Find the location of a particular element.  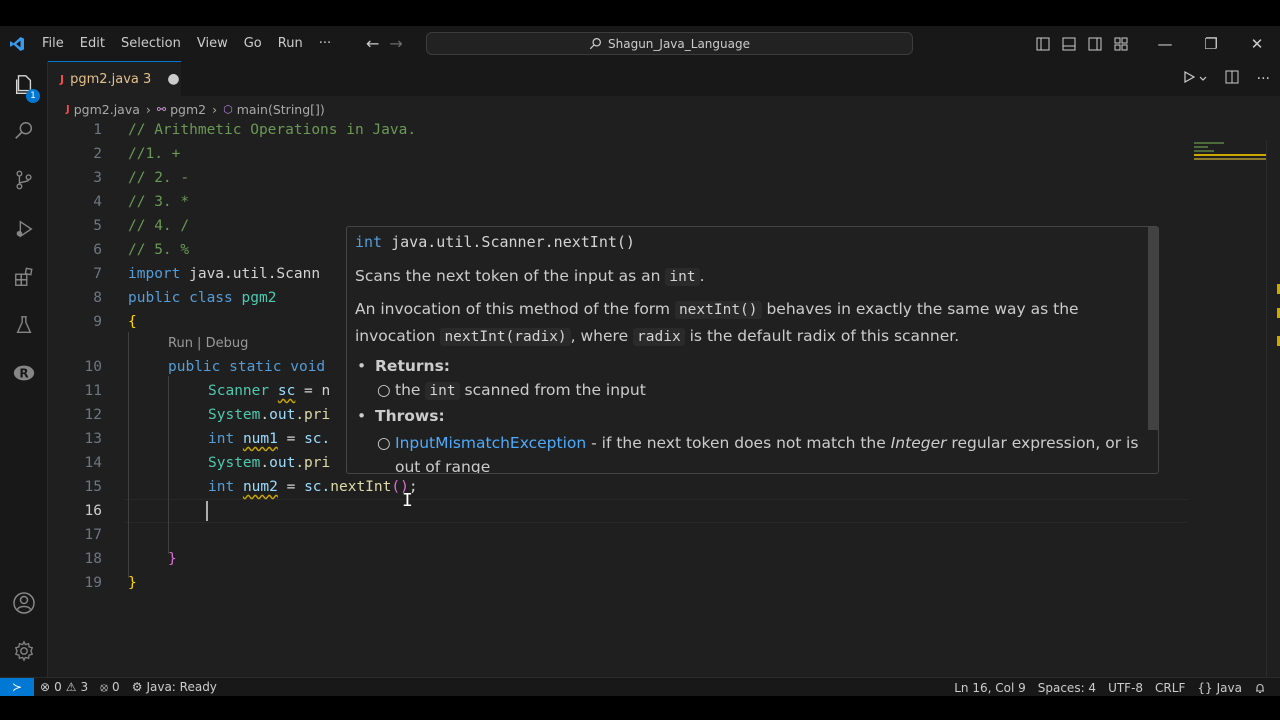

tab-pgm2-java: J pgm2.java 3 ● is located at coordinates (114, 78).